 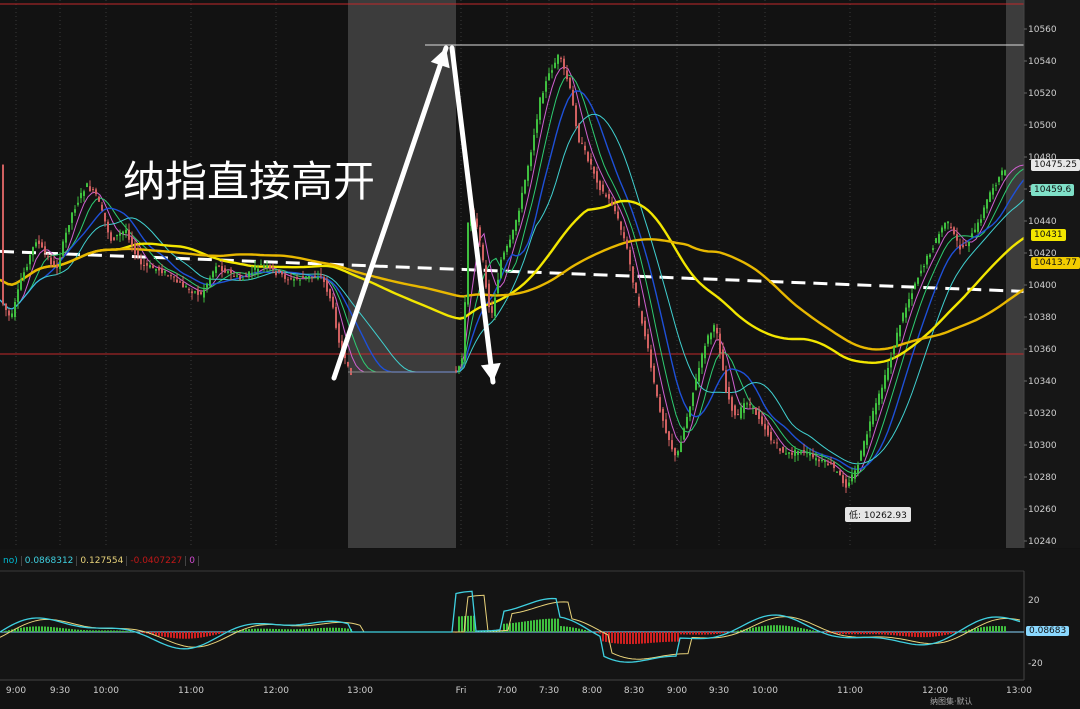 What do you see at coordinates (1033, 601) in the screenshot?
I see `indicator-y-tick-20: 20` at bounding box center [1033, 601].